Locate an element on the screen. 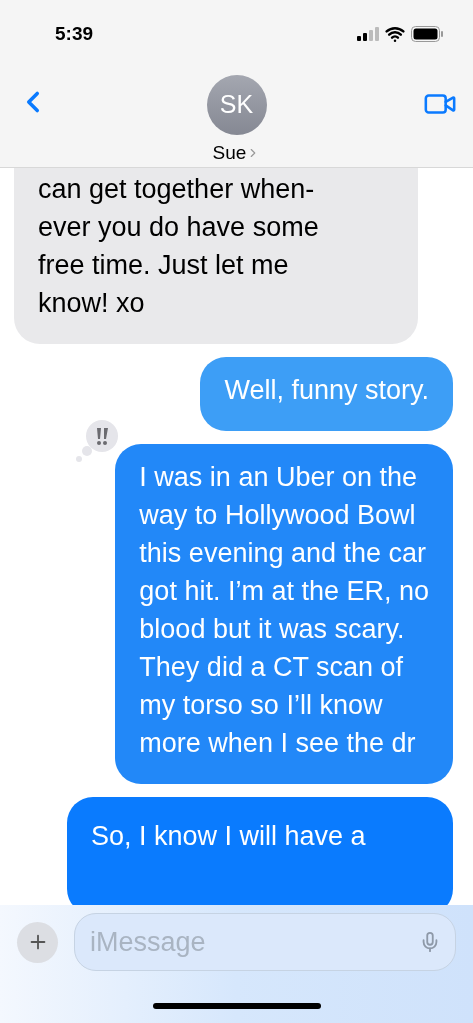 The image size is (473, 1023). wifi-icon is located at coordinates (395, 34).